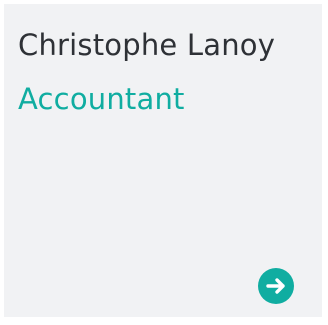  What do you see at coordinates (101, 99) in the screenshot?
I see `person-role: Accountant` at bounding box center [101, 99].